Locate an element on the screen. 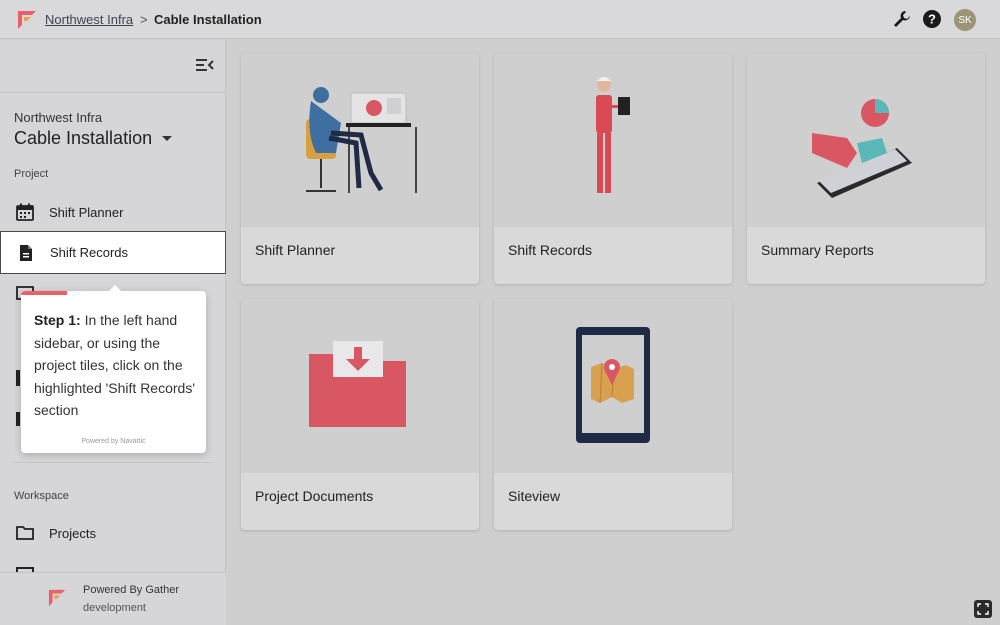  project-title: Cable Installation is located at coordinates (83, 138).